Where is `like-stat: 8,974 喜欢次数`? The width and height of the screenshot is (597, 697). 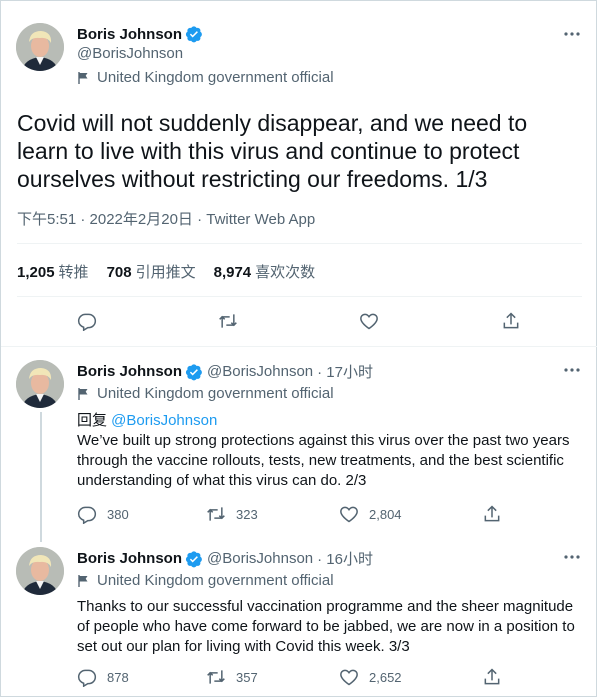
like-stat: 8,974 喜欢次数 is located at coordinates (265, 271).